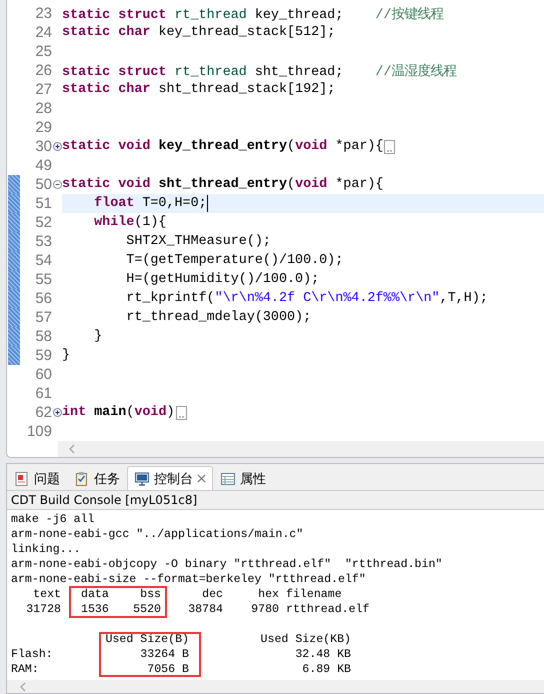  I want to click on column-header: hex, so click(268, 594).